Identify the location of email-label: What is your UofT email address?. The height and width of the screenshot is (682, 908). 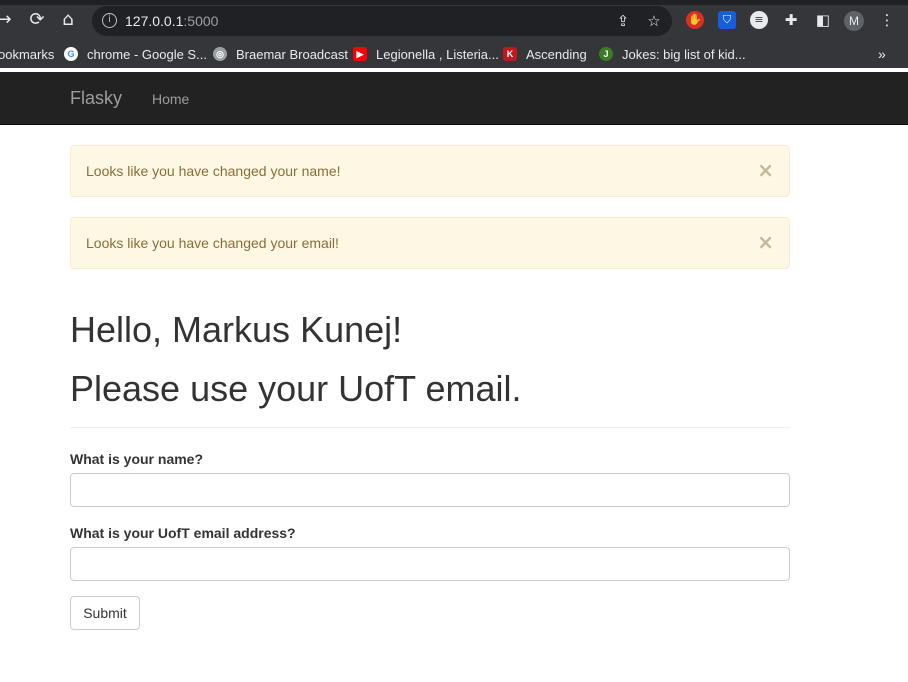
(183, 533).